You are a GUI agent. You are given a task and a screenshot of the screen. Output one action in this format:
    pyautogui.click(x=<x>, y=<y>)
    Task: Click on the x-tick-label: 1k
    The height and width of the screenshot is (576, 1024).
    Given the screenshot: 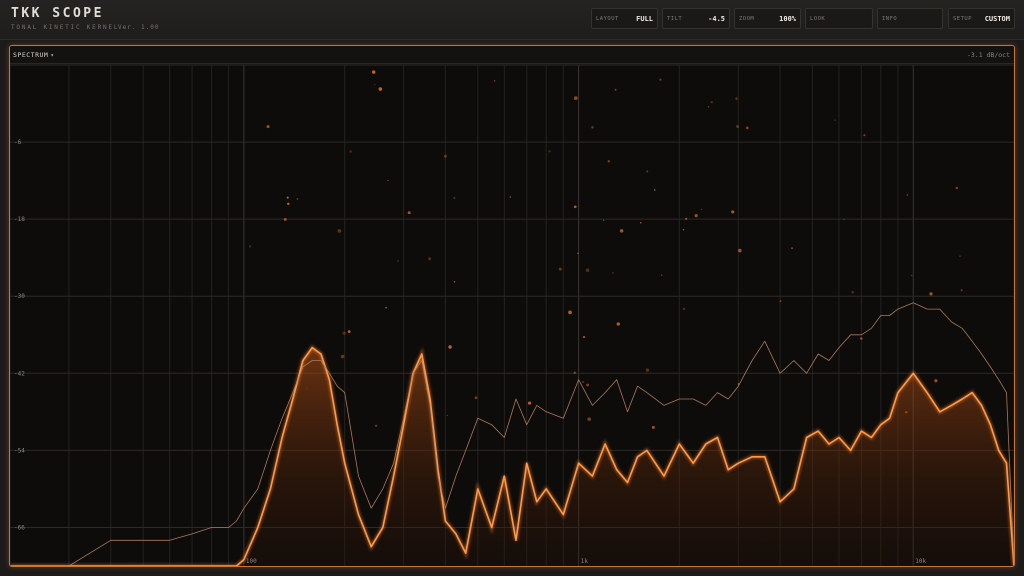 What is the action you would take?
    pyautogui.click(x=585, y=561)
    